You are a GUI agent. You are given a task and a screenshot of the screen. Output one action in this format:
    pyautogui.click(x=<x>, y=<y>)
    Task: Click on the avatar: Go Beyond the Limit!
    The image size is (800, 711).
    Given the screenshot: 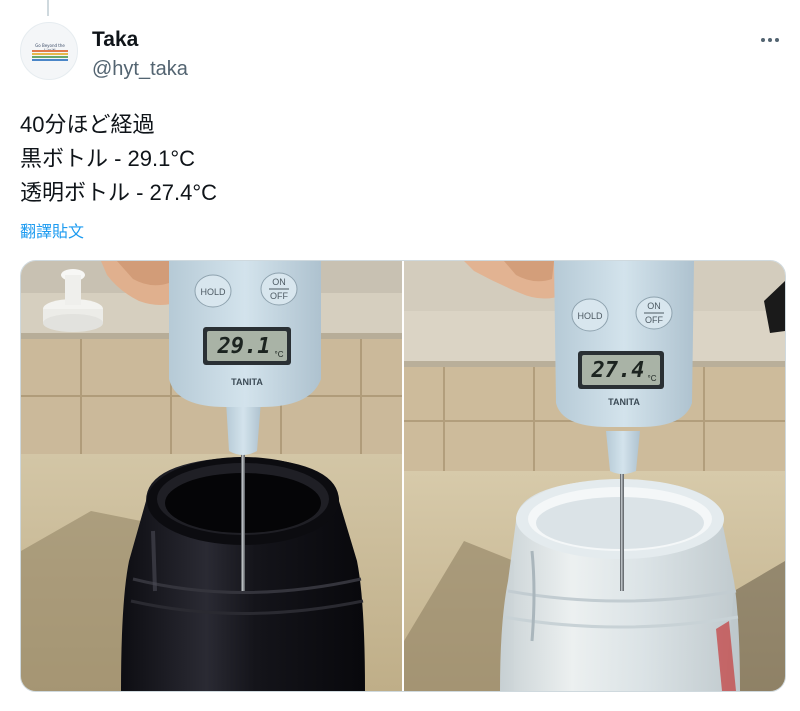 What is the action you would take?
    pyautogui.click(x=49, y=51)
    